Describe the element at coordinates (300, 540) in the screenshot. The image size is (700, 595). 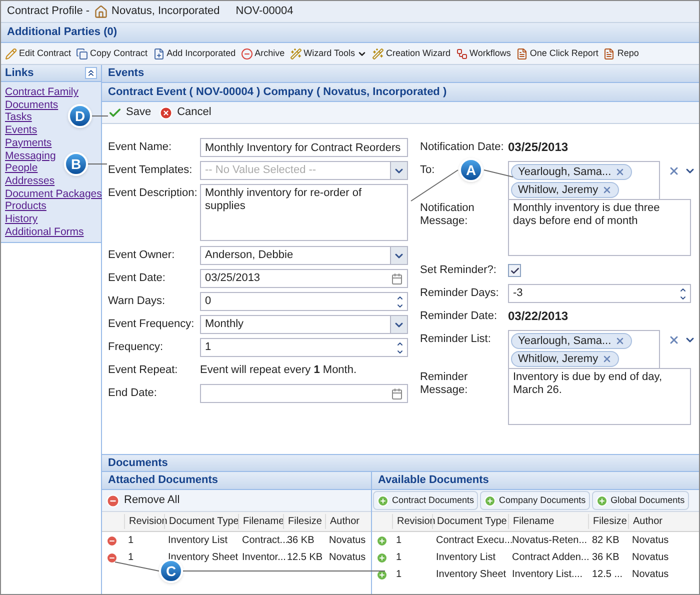
I see `table-cell: 36 KB` at that location.